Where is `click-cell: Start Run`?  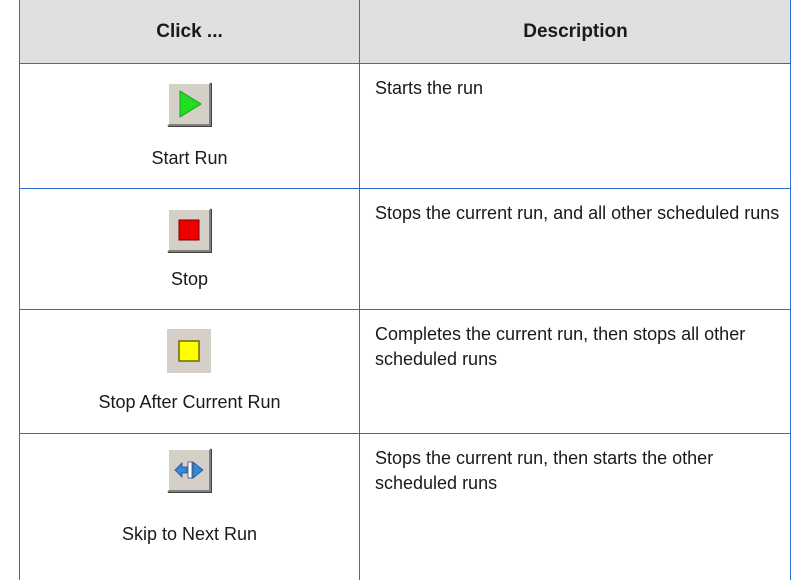 click-cell: Start Run is located at coordinates (189, 126).